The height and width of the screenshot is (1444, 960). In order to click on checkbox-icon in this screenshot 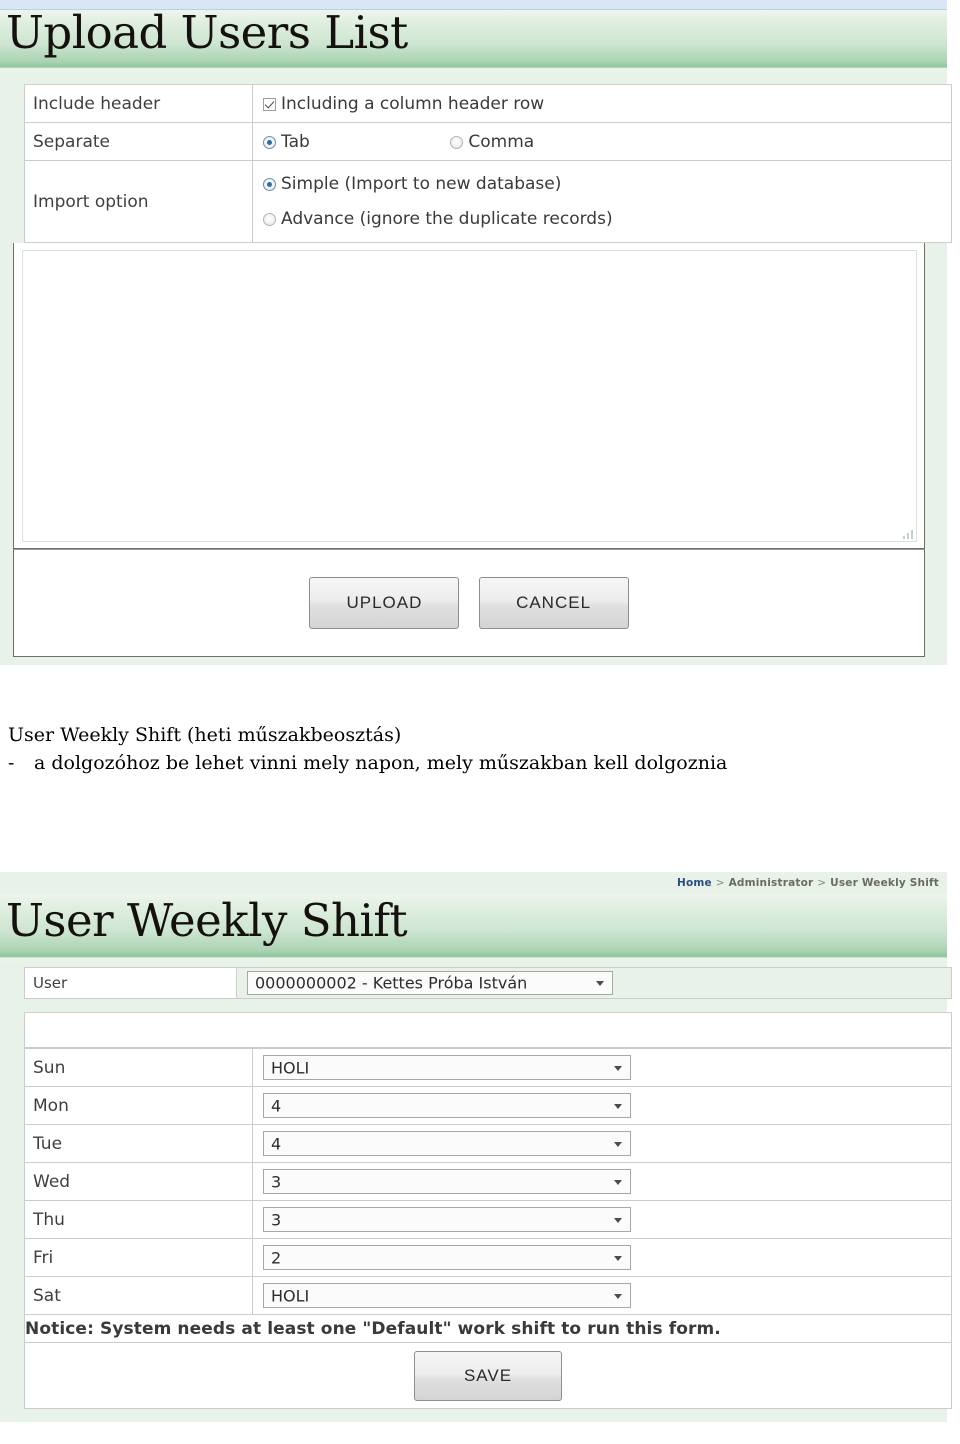, I will do `click(269, 104)`.